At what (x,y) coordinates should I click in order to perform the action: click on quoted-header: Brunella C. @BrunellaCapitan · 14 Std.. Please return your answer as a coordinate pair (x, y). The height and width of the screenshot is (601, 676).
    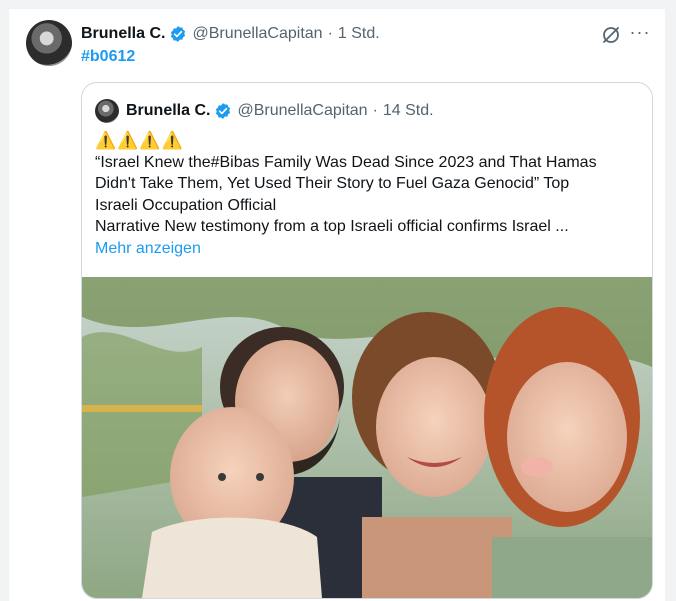
    Looking at the image, I should click on (280, 111).